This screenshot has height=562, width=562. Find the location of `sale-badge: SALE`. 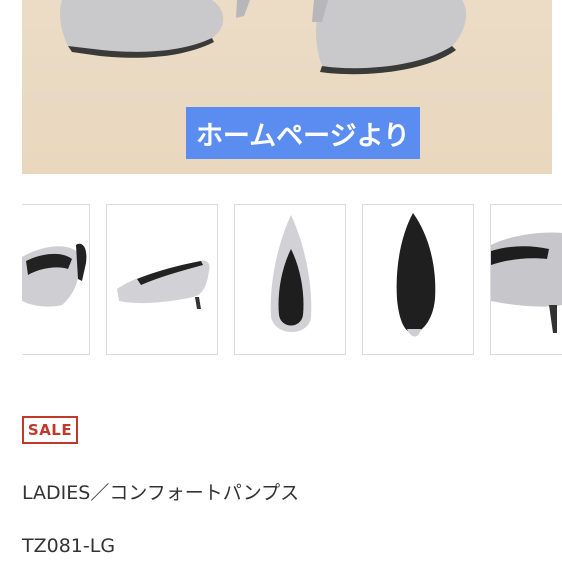

sale-badge: SALE is located at coordinates (50, 430).